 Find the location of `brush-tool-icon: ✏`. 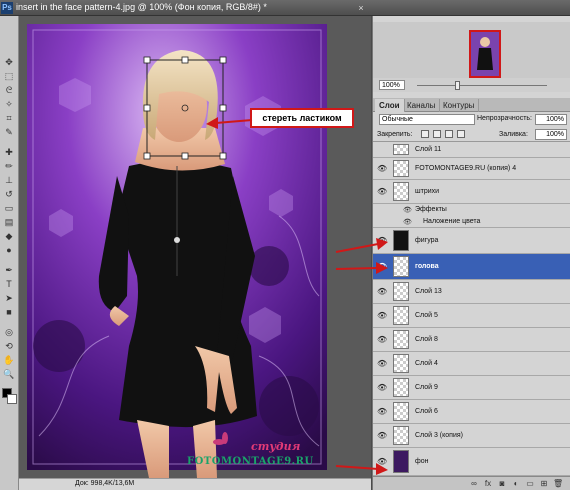

brush-tool-icon: ✏ is located at coordinates (9, 166).